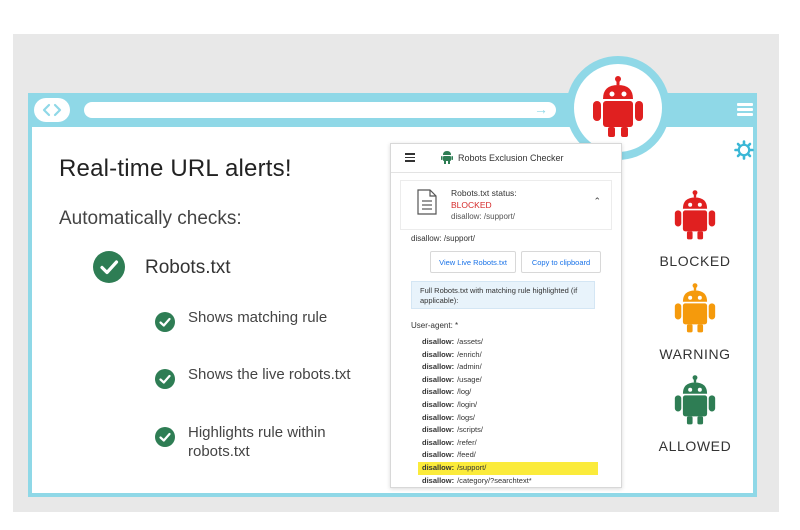 The image size is (800, 530). I want to click on rule-row: disallow:/log/, so click(508, 392).